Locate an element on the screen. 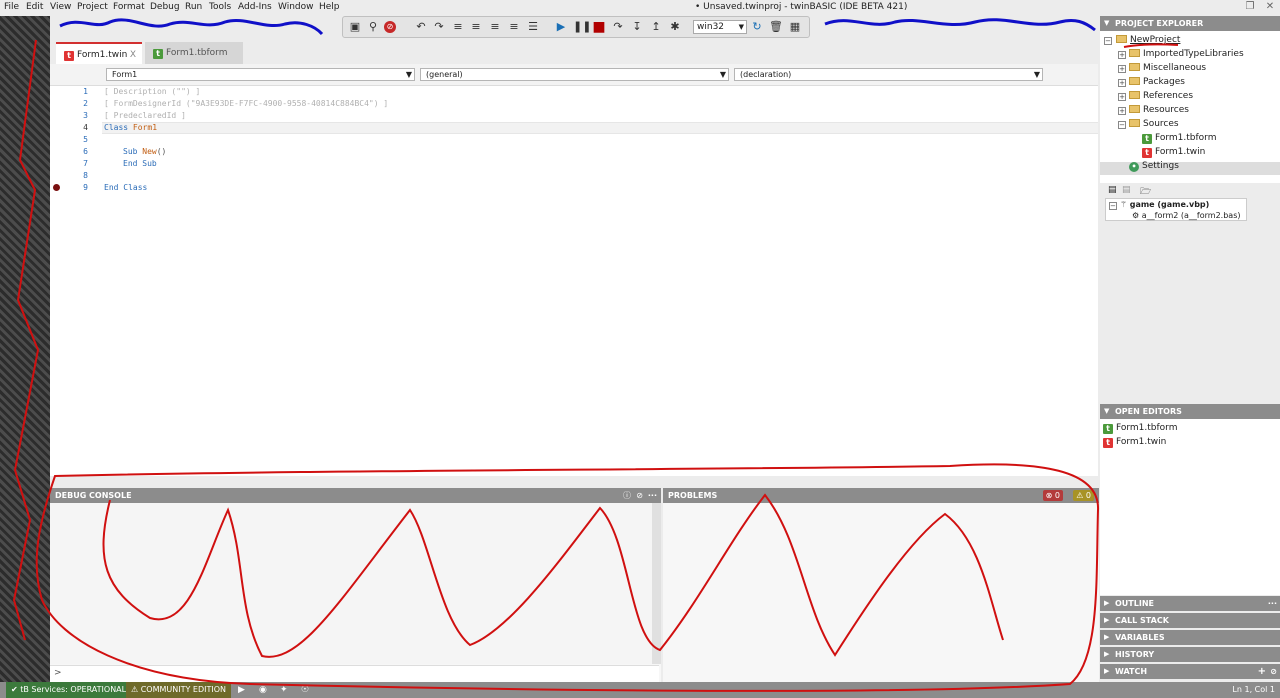  tab-form1-twin: t Form1.twin X is located at coordinates (99, 53).